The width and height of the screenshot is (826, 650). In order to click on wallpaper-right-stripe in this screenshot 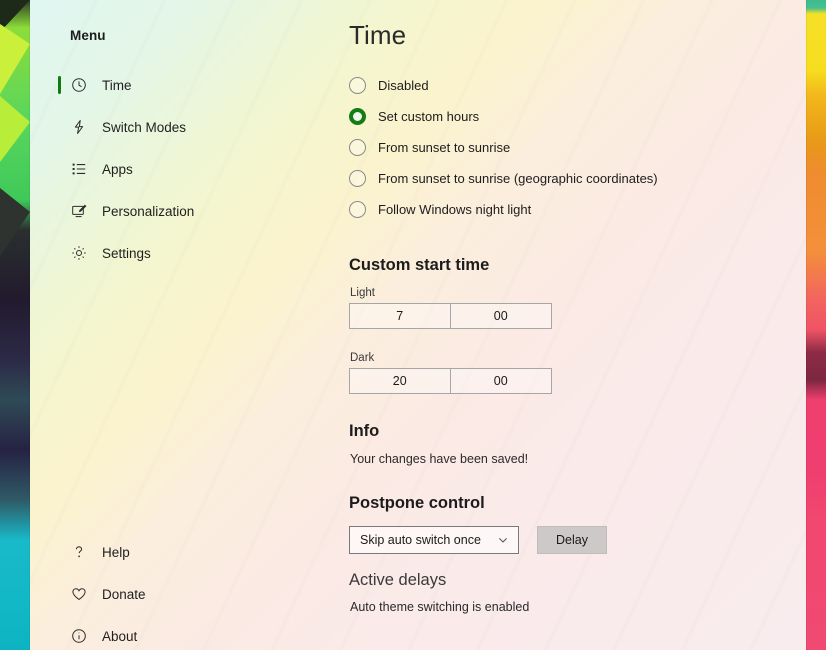, I will do `click(816, 325)`.